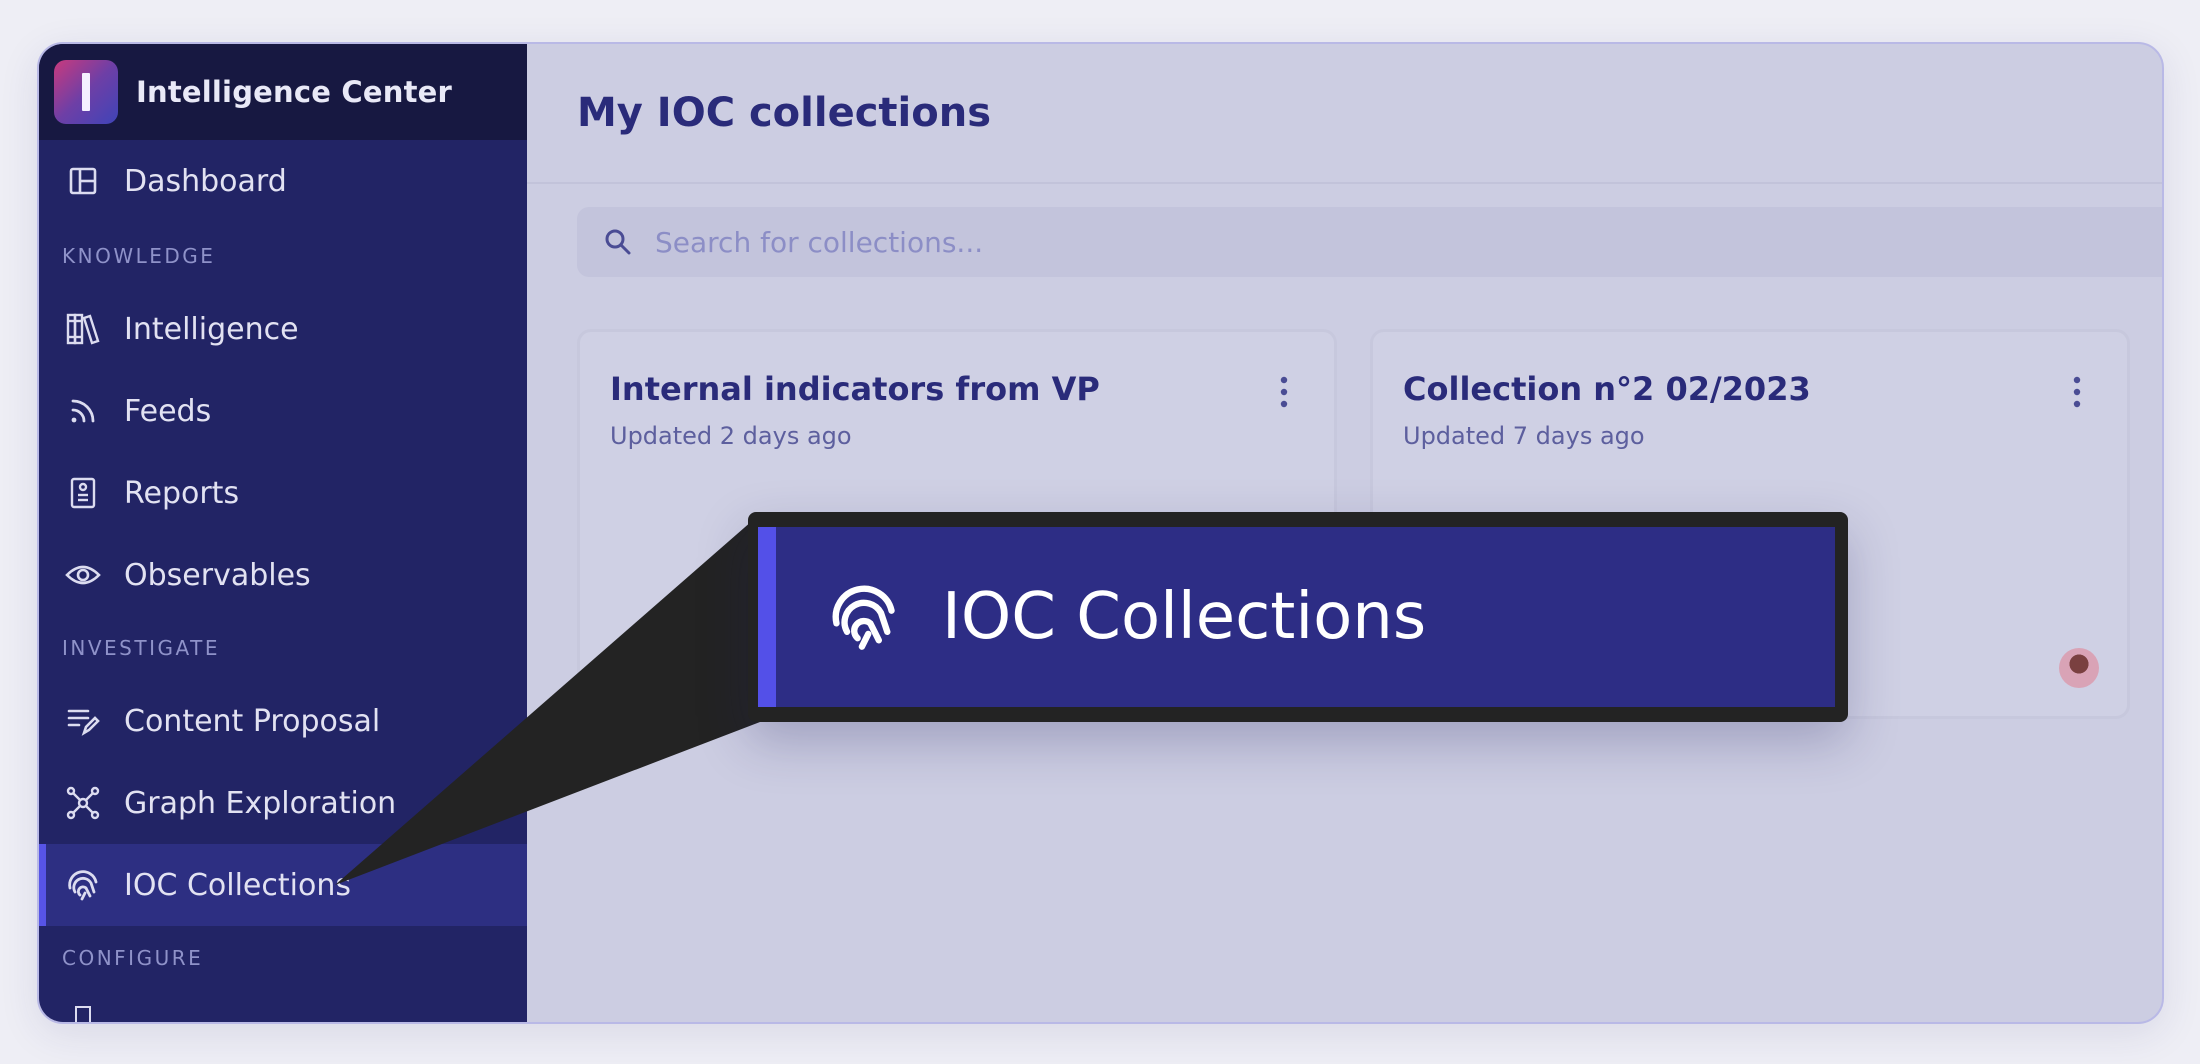 This screenshot has height=1064, width=2200. I want to click on callout-zoom: IOC Collections, so click(1298, 617).